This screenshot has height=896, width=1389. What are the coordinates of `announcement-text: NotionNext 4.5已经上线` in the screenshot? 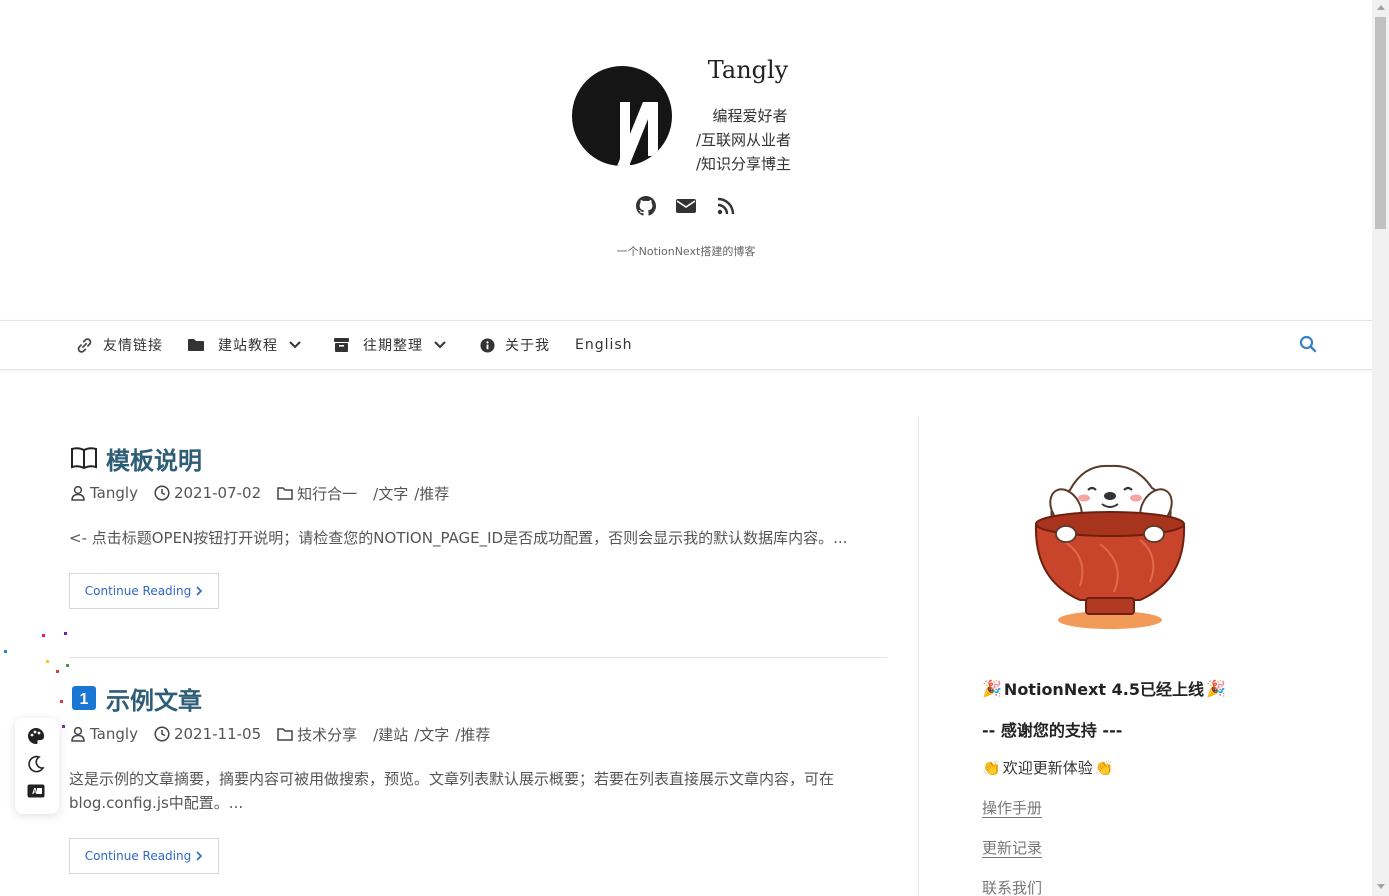 It's located at (1103, 689).